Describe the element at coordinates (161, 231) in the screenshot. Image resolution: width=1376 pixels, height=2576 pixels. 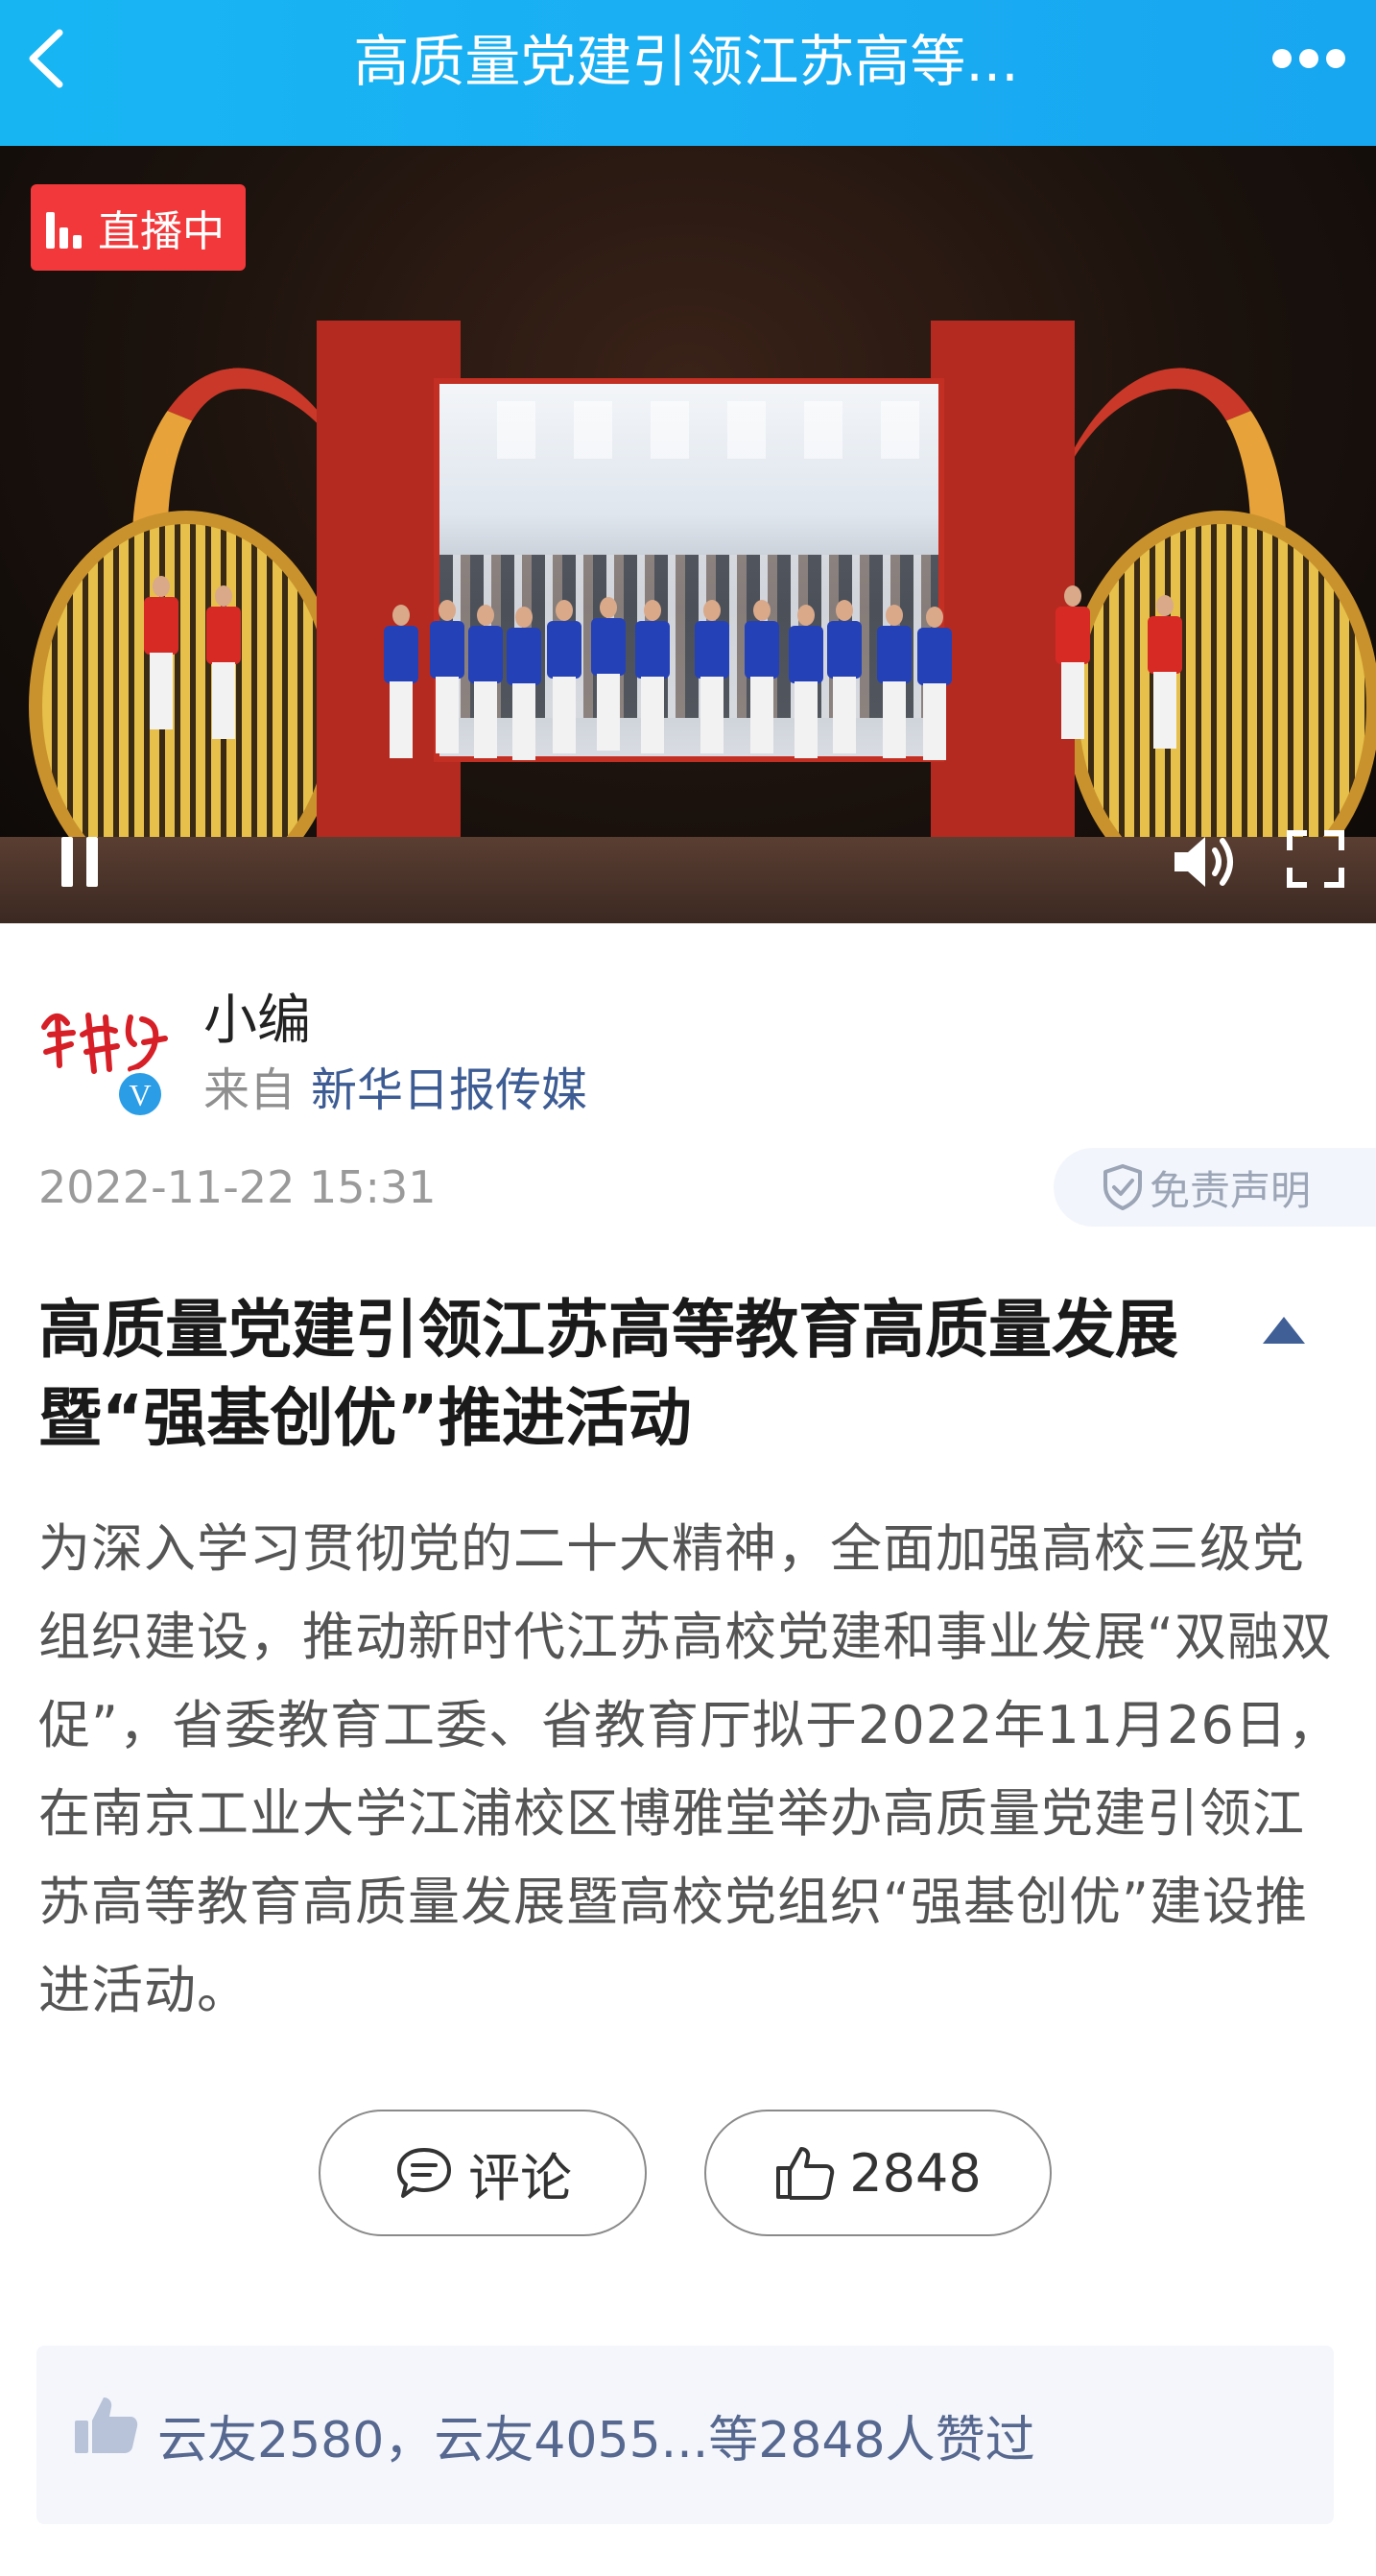
I see `live-label: 直播中` at that location.